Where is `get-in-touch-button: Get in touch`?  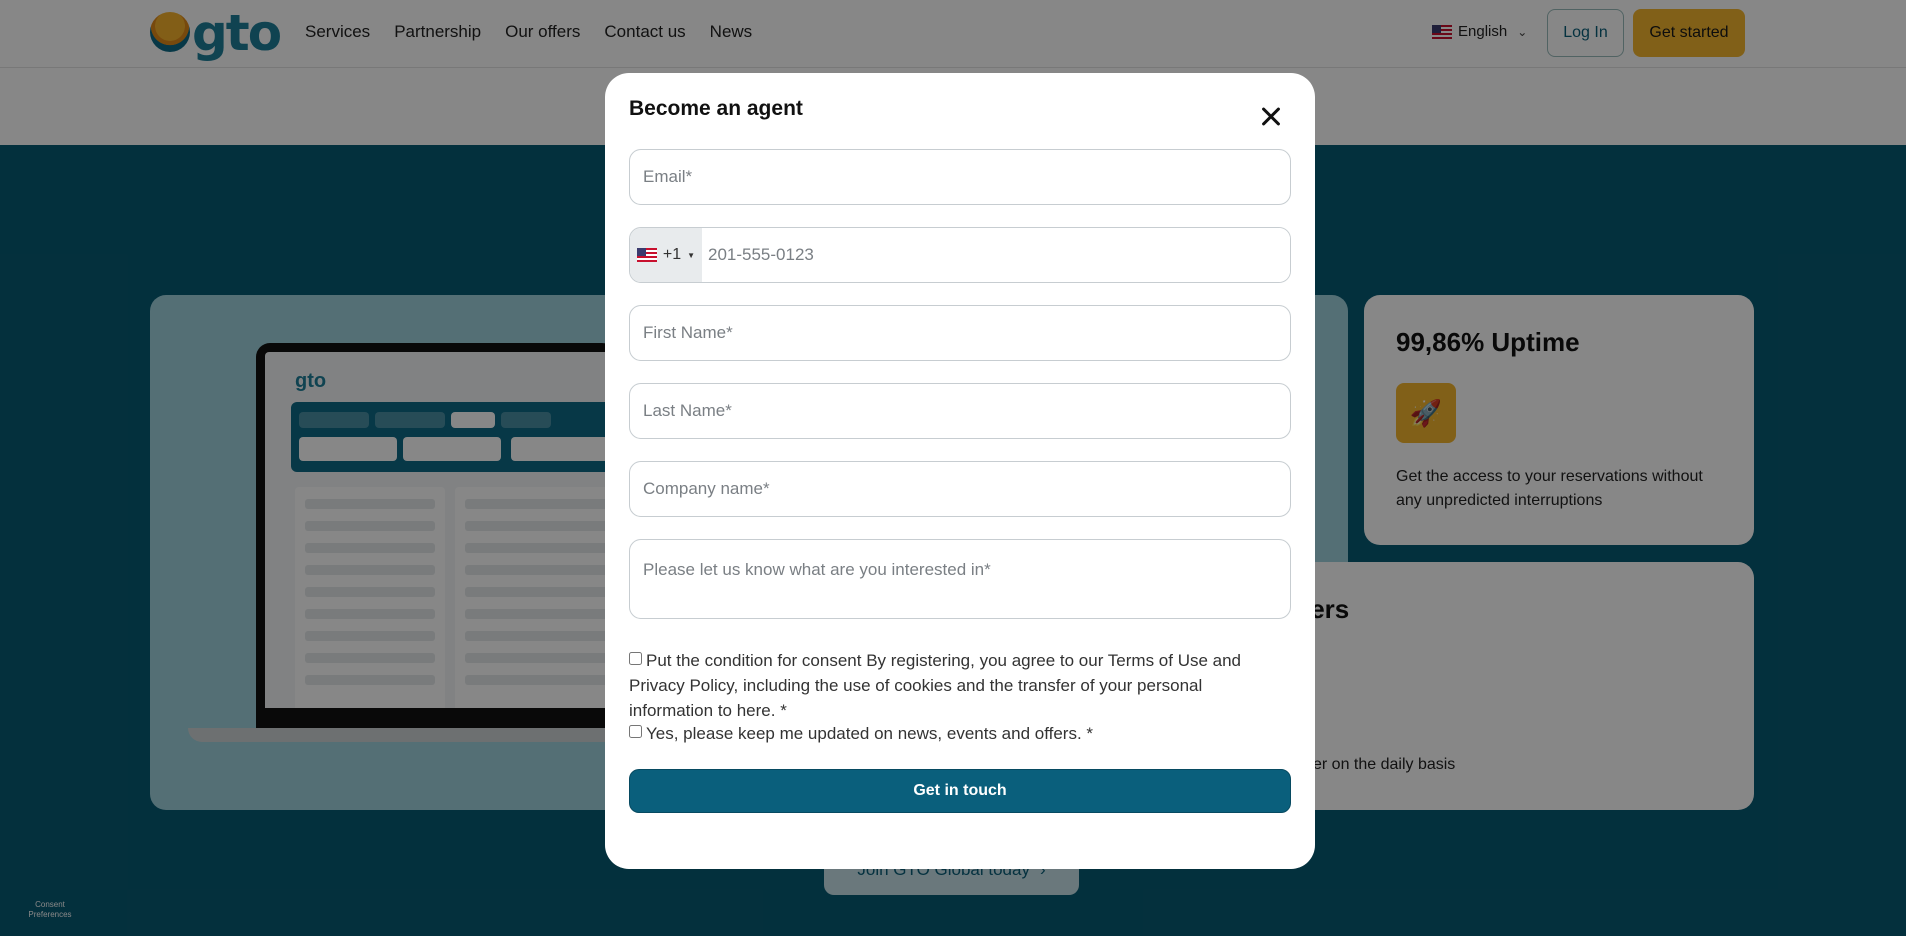
get-in-touch-button: Get in touch is located at coordinates (960, 791).